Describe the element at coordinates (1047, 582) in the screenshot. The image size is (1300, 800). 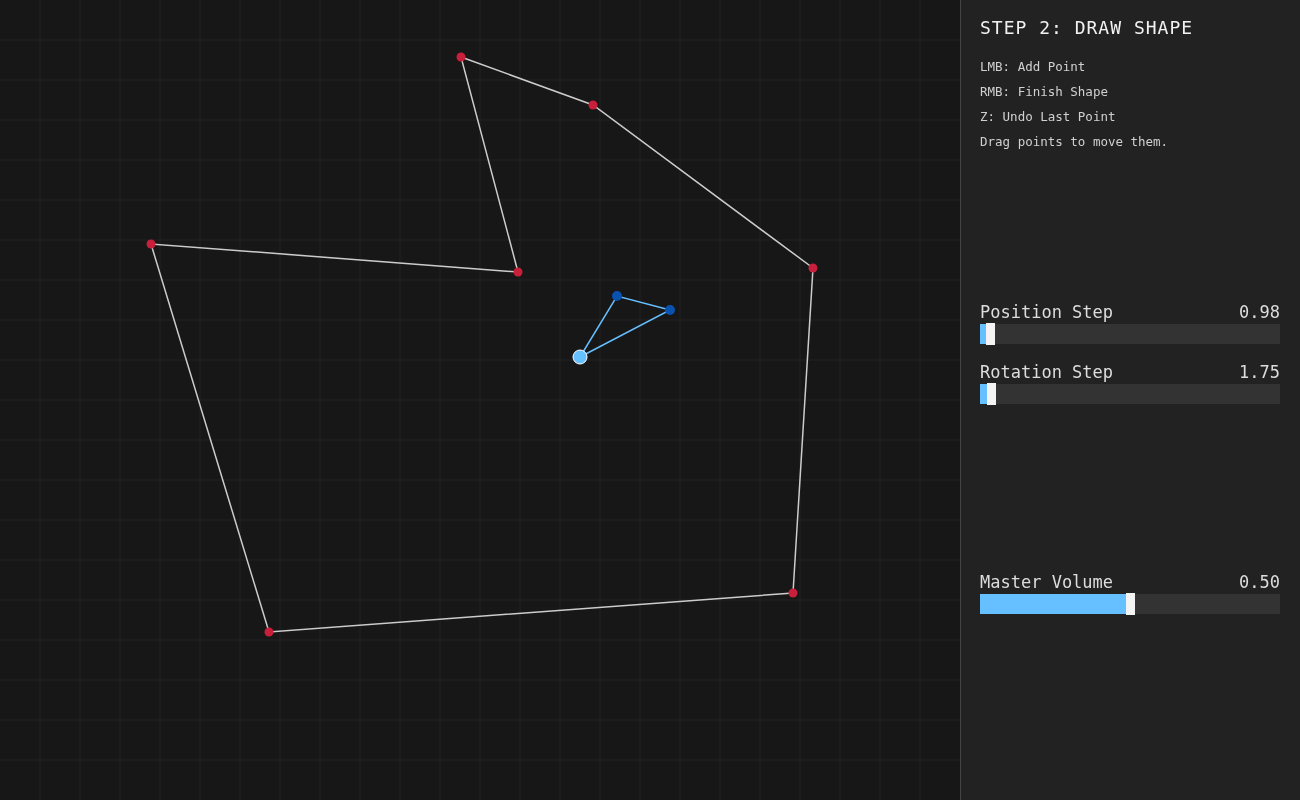
I see `slider-label: Master Volume` at that location.